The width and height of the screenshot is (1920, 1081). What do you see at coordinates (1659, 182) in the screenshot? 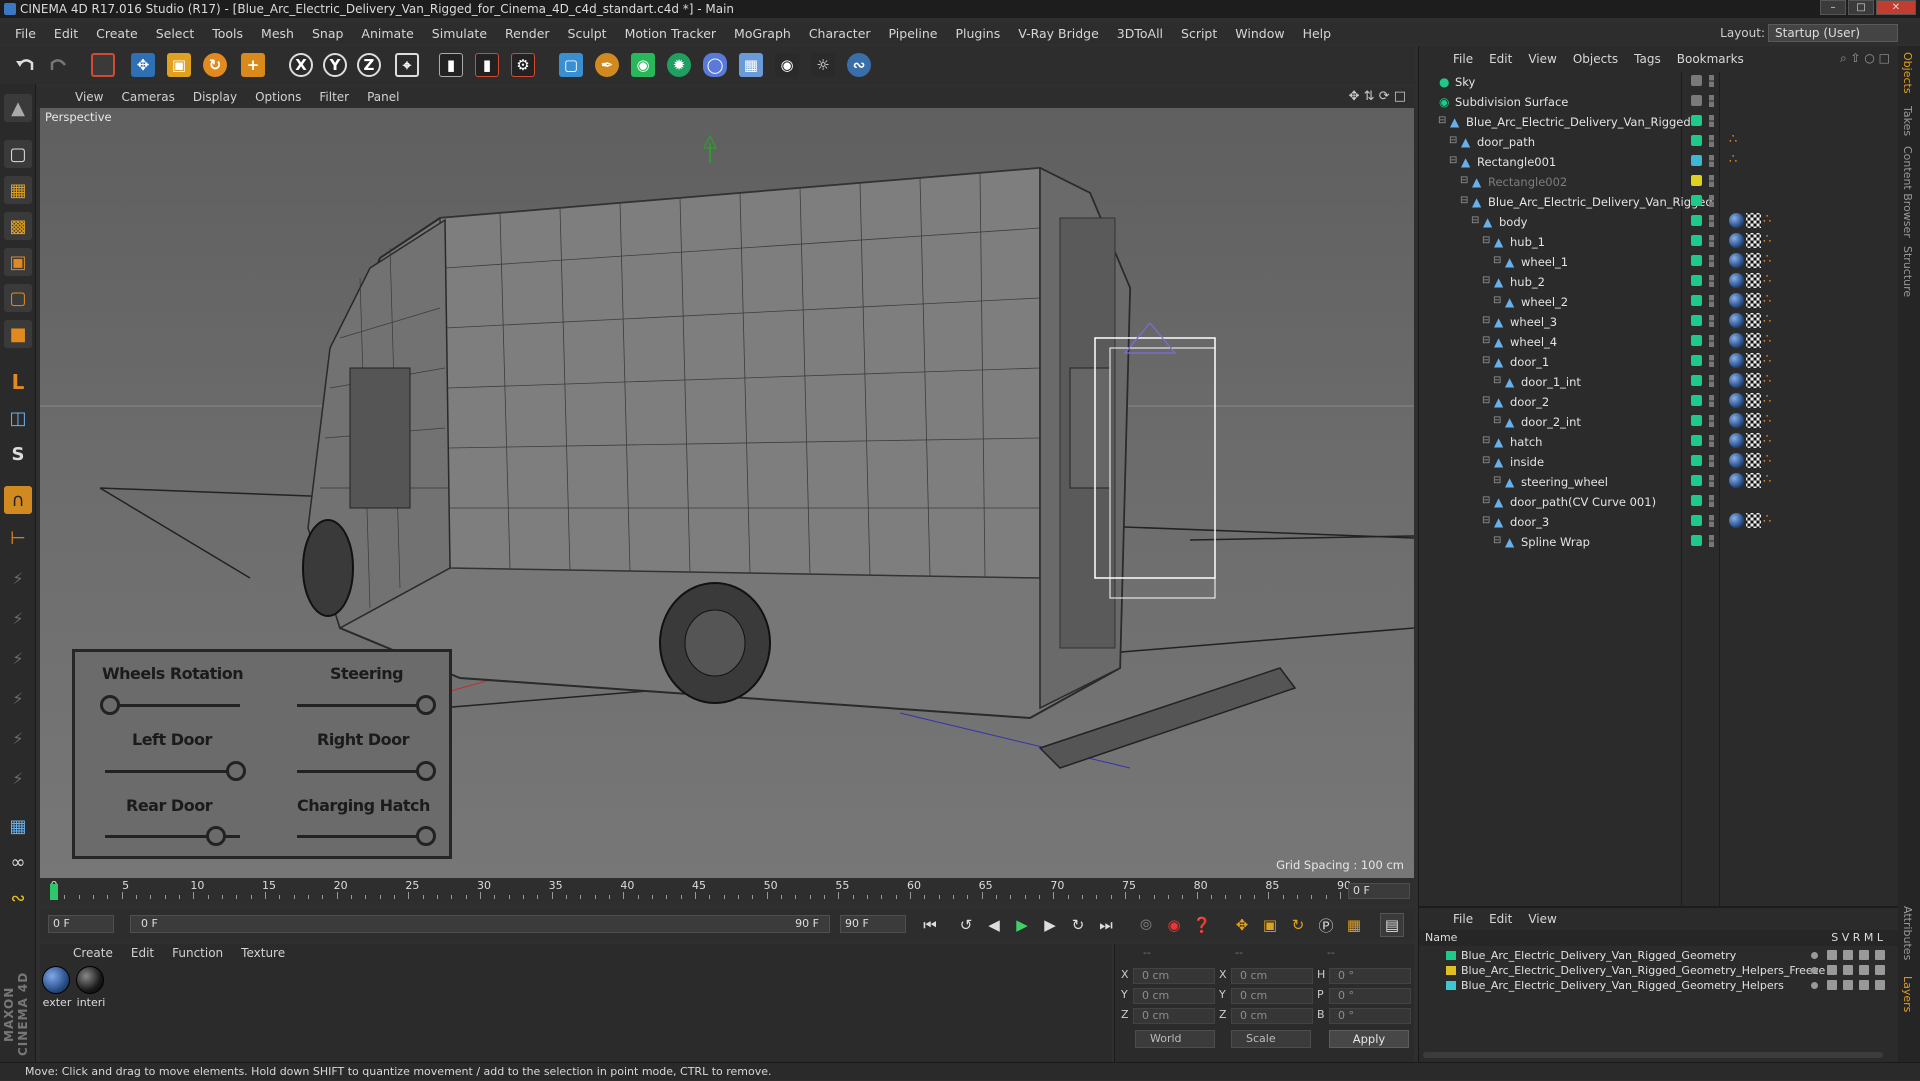
I see `object-row: ⊟ ▲ Rectangle002` at bounding box center [1659, 182].